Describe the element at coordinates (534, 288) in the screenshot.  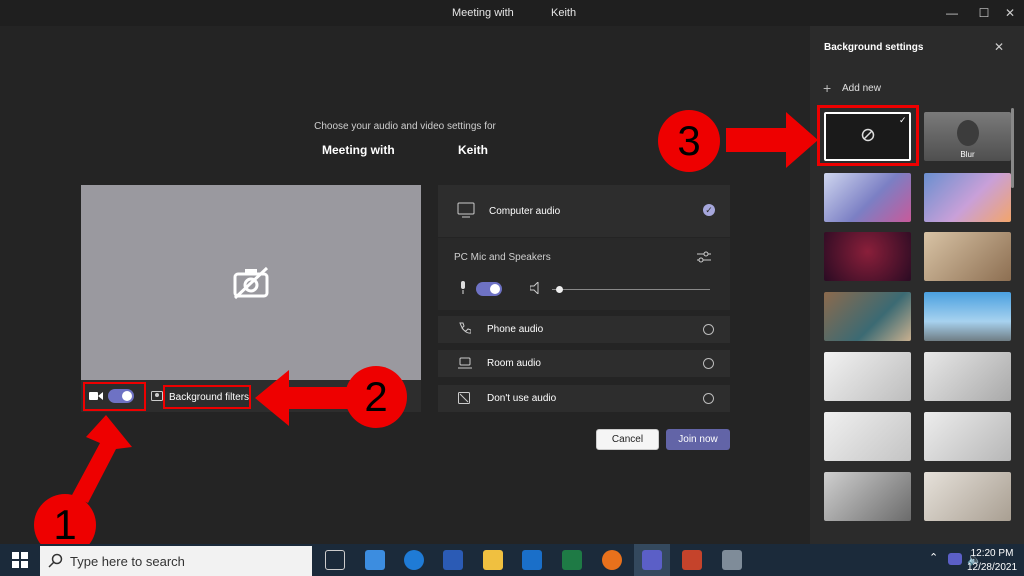
I see `speaker-icon` at that location.